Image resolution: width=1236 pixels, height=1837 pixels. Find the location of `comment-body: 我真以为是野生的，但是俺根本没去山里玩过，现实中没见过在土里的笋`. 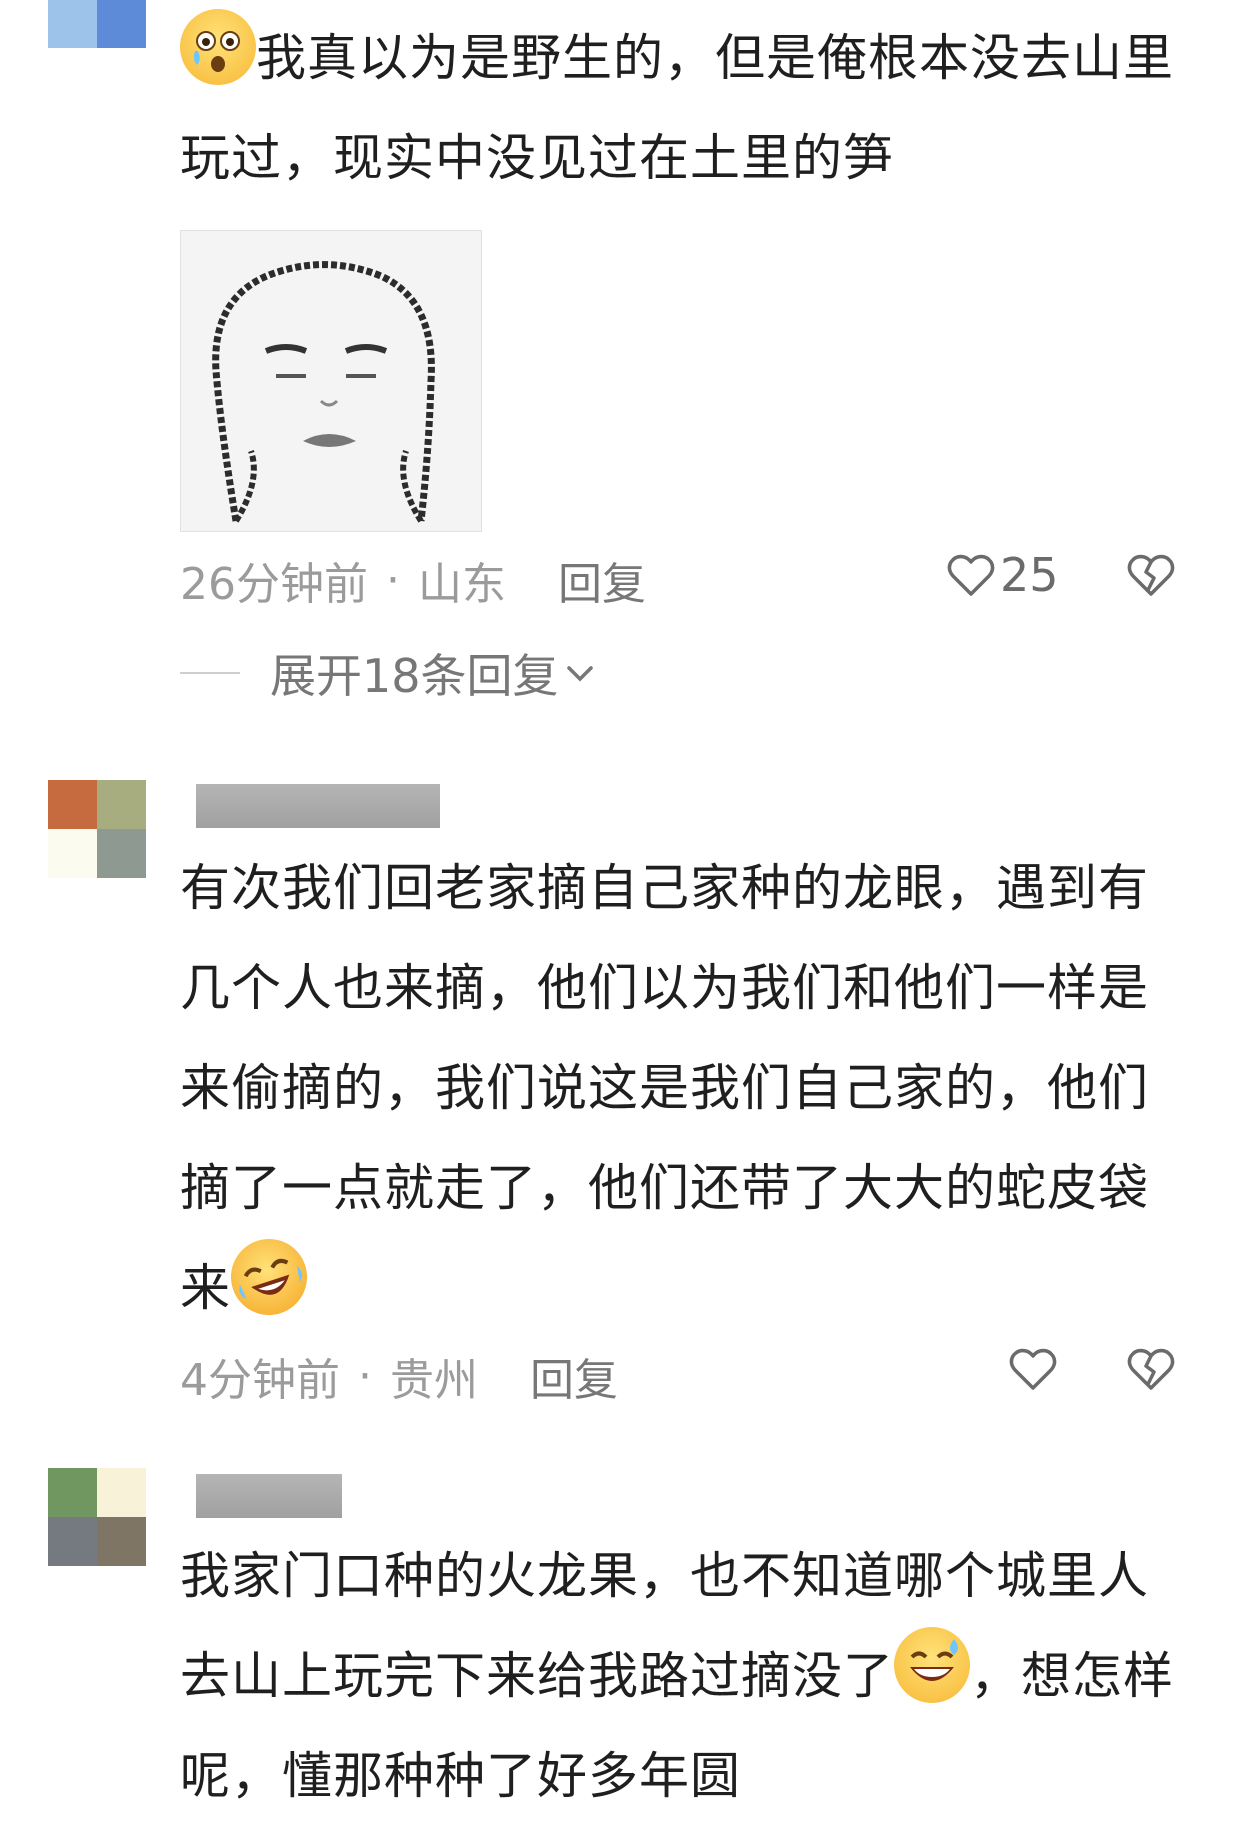

comment-body: 我真以为是野生的，但是俺根本没去山里玩过，现实中没见过在土里的笋 is located at coordinates (677, 108).